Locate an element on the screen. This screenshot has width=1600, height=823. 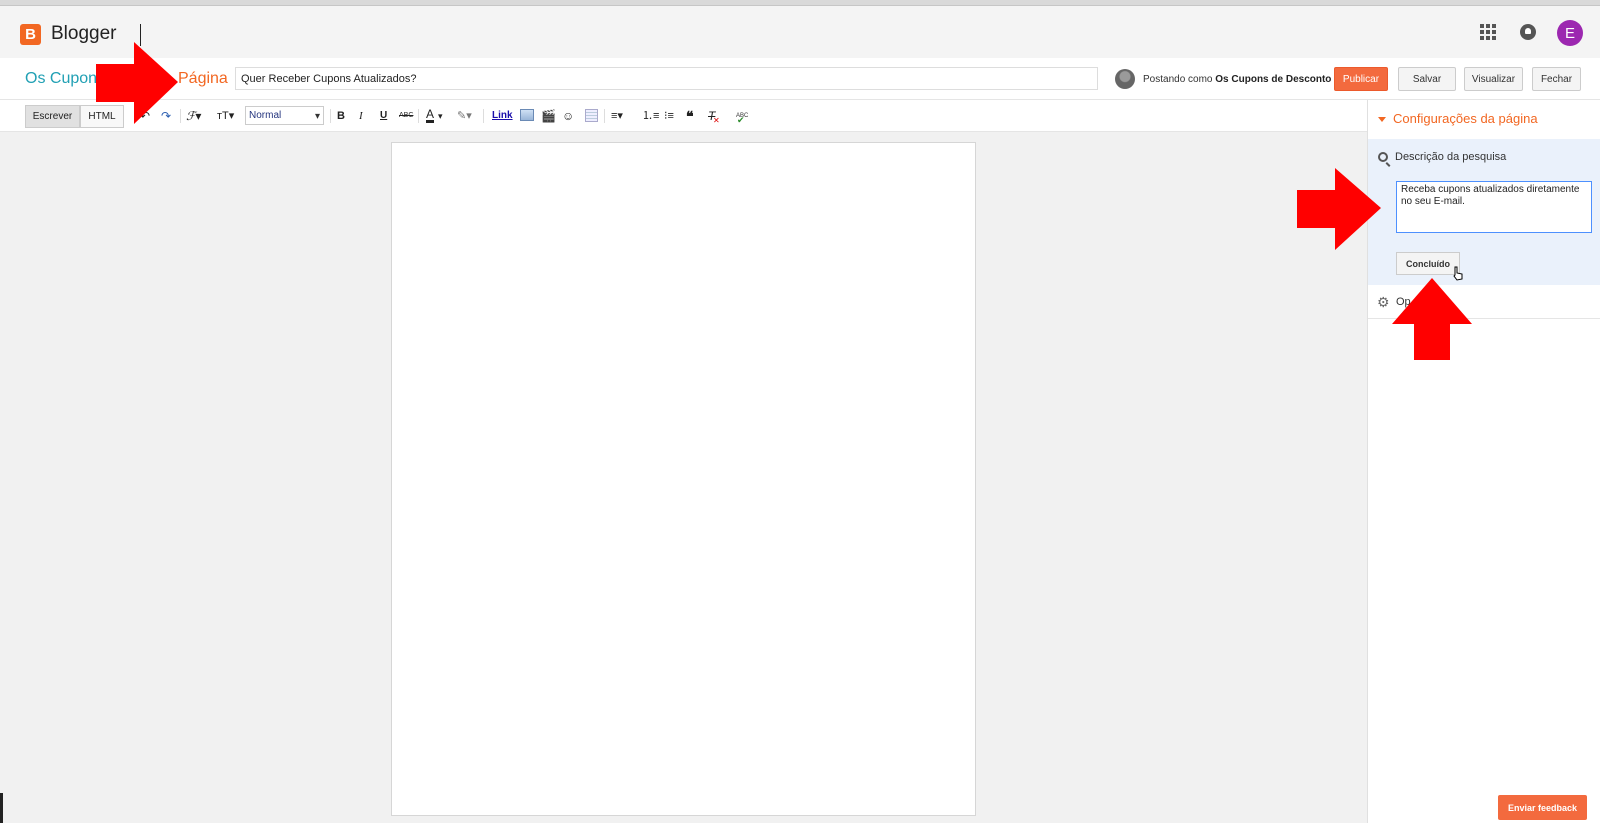
page-title-input is located at coordinates (666, 78).